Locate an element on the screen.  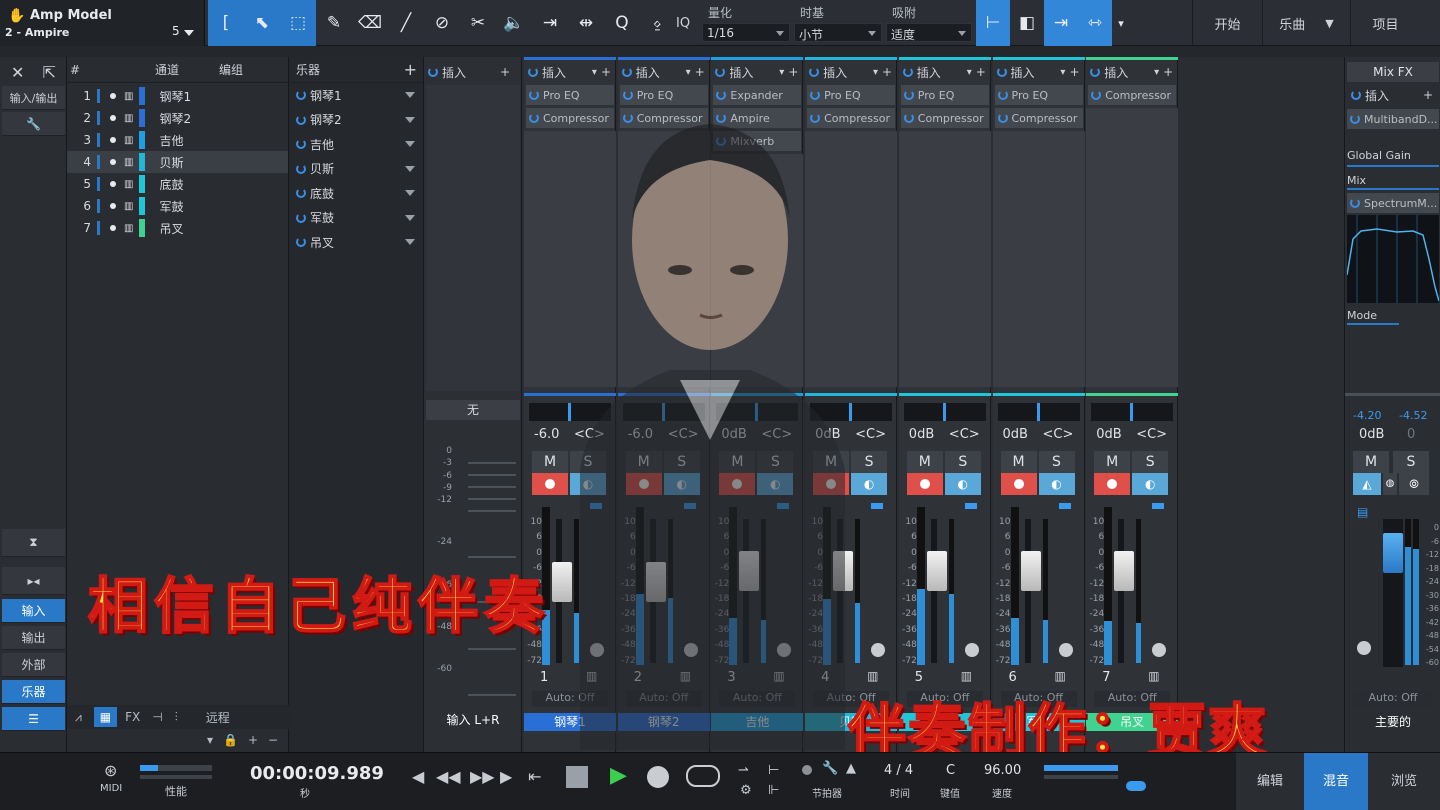
nav-song-button: 乐曲 ▼ is located at coordinates (1306, 23).